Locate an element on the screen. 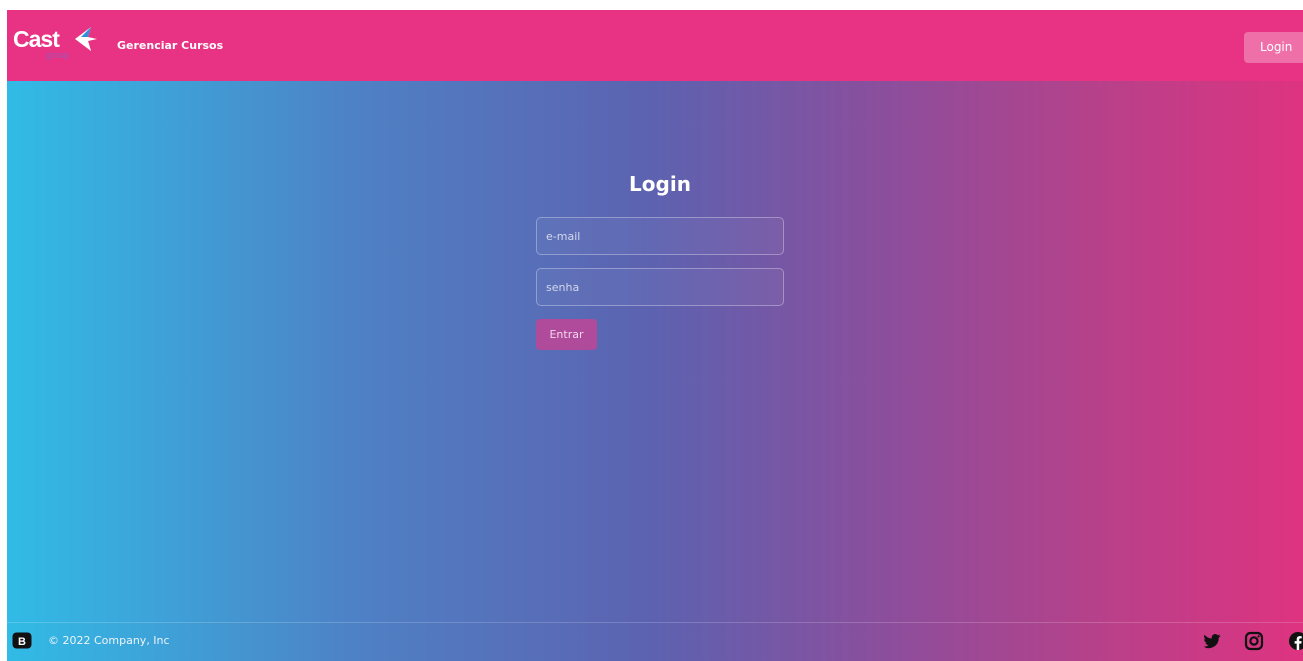 The width and height of the screenshot is (1303, 661). brand-logo: Cast group is located at coordinates (56, 50).